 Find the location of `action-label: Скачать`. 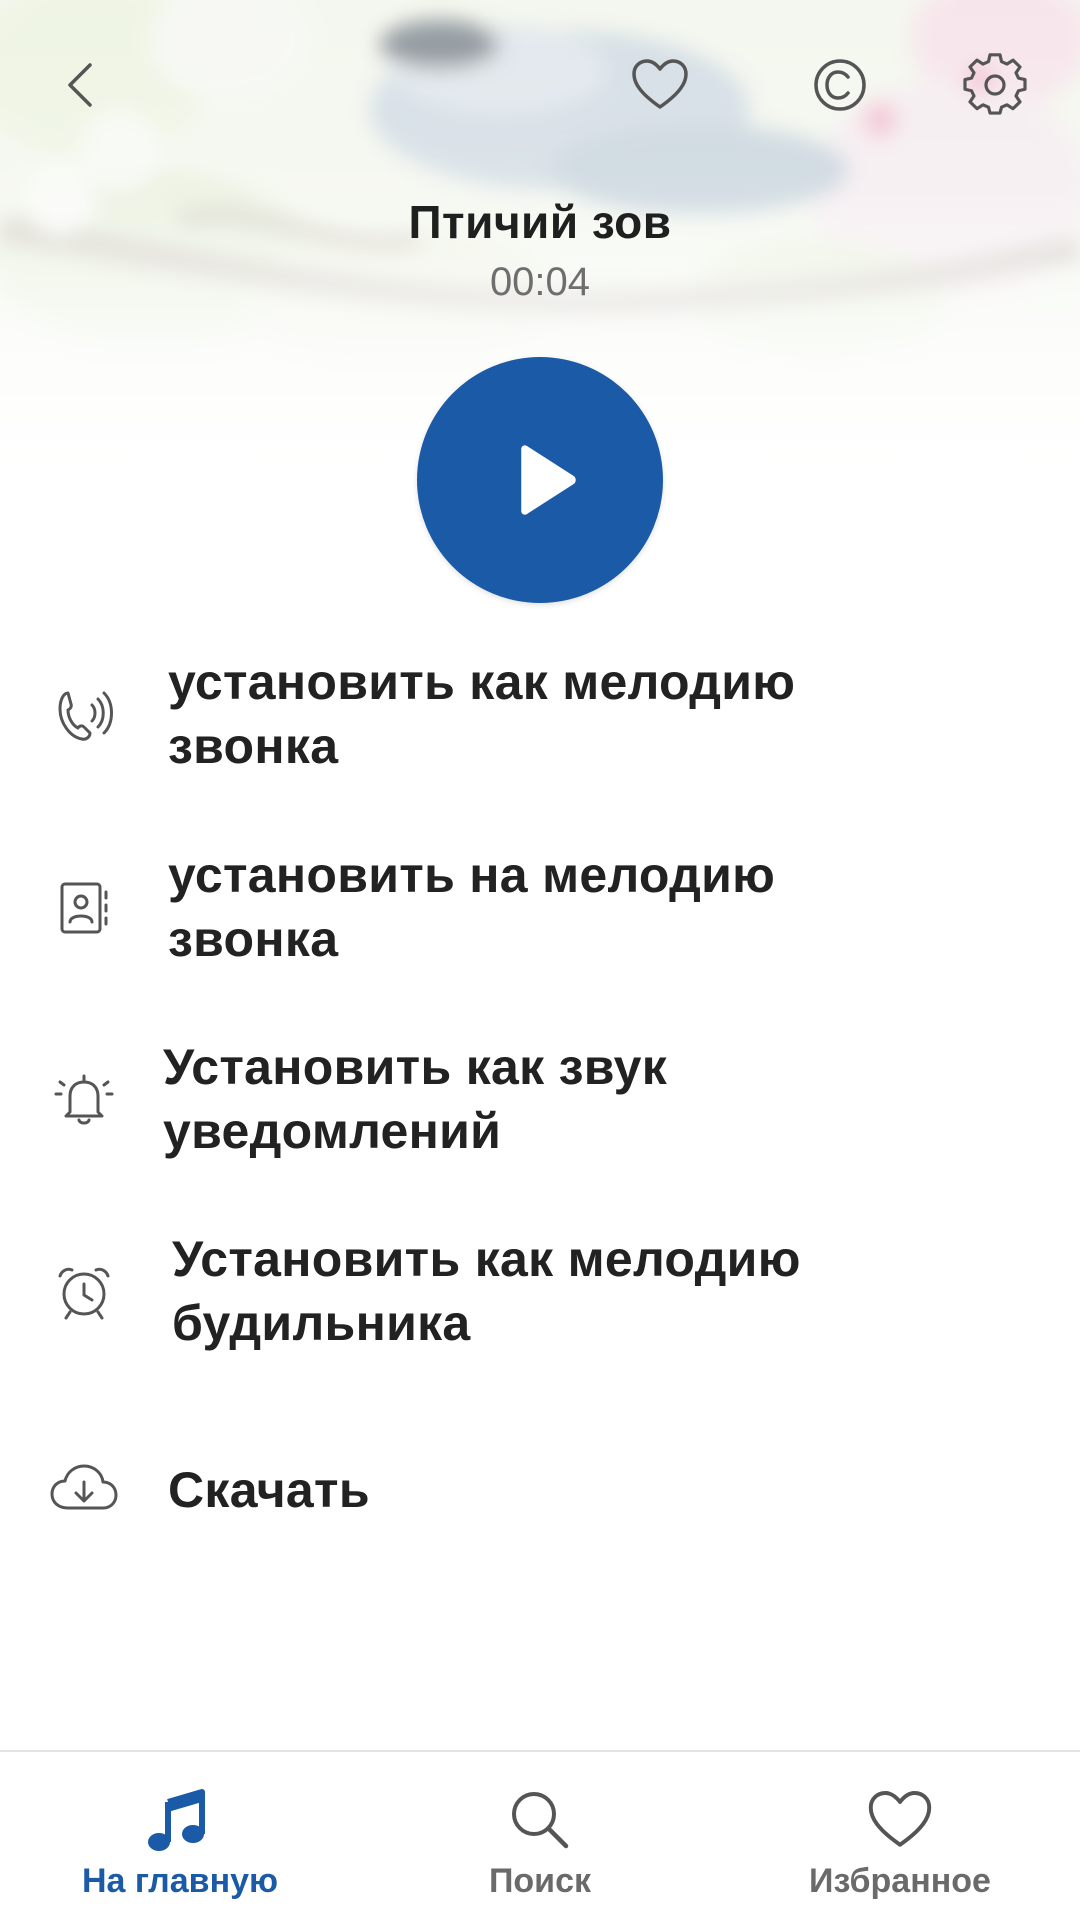

action-label: Скачать is located at coordinates (269, 1490).